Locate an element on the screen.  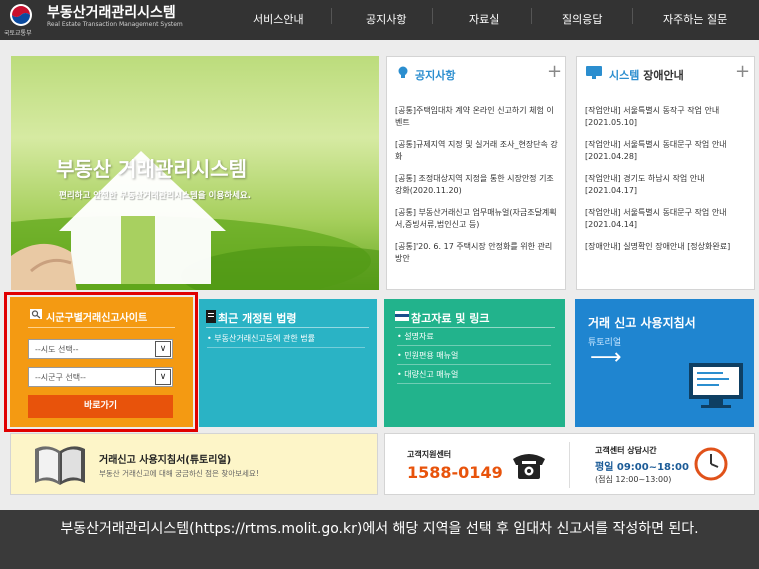
clock-icon is located at coordinates (711, 464).